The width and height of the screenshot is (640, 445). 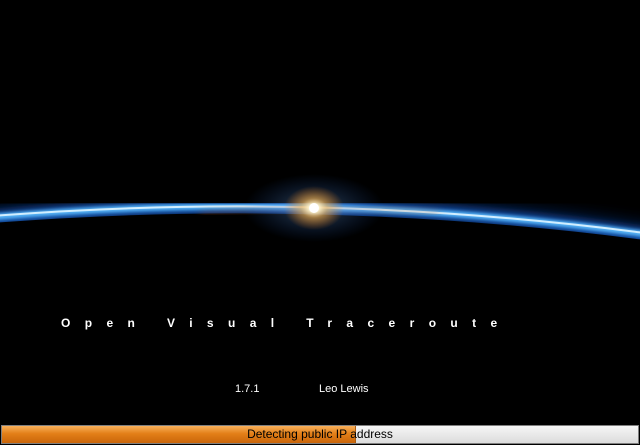 I want to click on version-label: 1.7.1, so click(x=247, y=389).